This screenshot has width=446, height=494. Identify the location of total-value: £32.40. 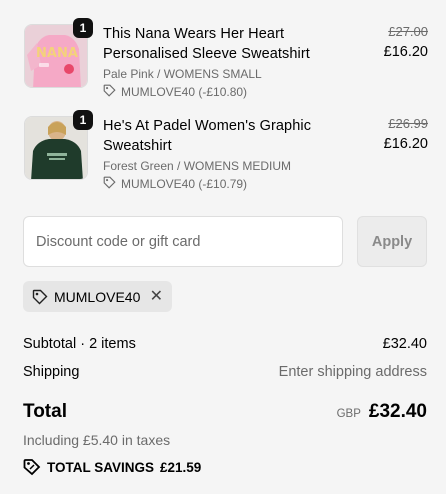
(397, 411).